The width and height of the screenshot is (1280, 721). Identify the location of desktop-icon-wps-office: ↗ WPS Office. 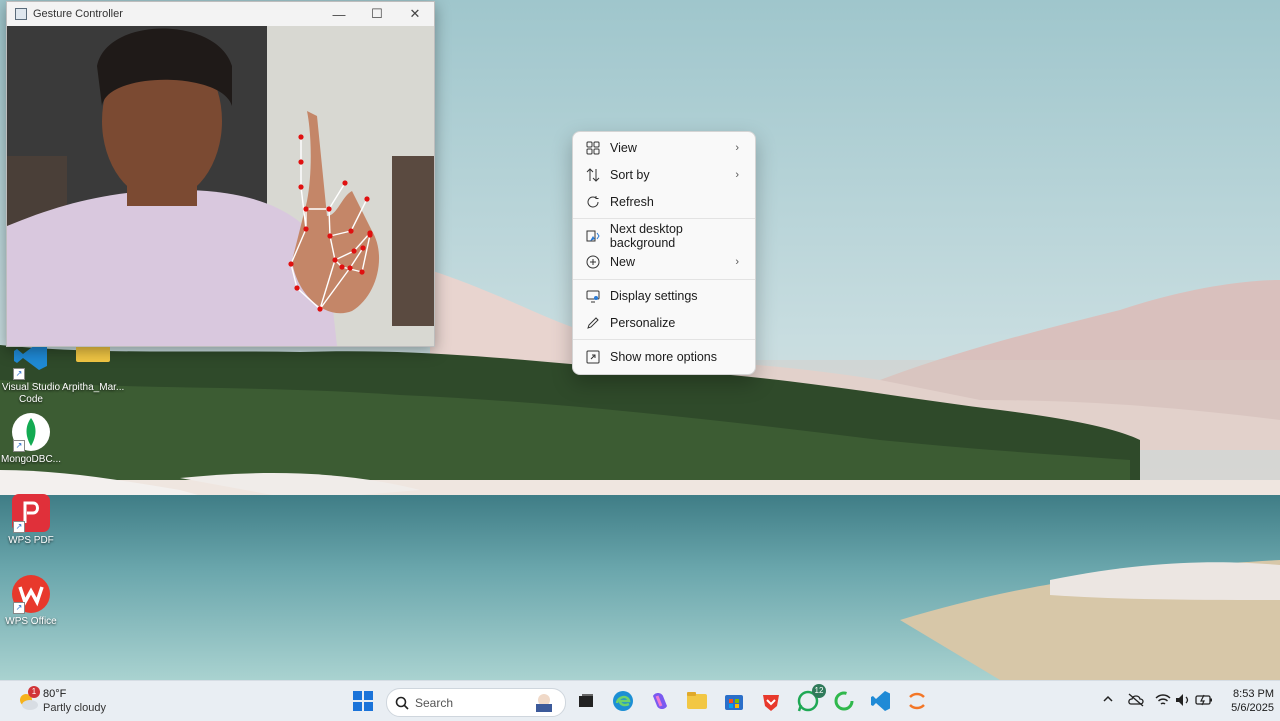
(31, 601).